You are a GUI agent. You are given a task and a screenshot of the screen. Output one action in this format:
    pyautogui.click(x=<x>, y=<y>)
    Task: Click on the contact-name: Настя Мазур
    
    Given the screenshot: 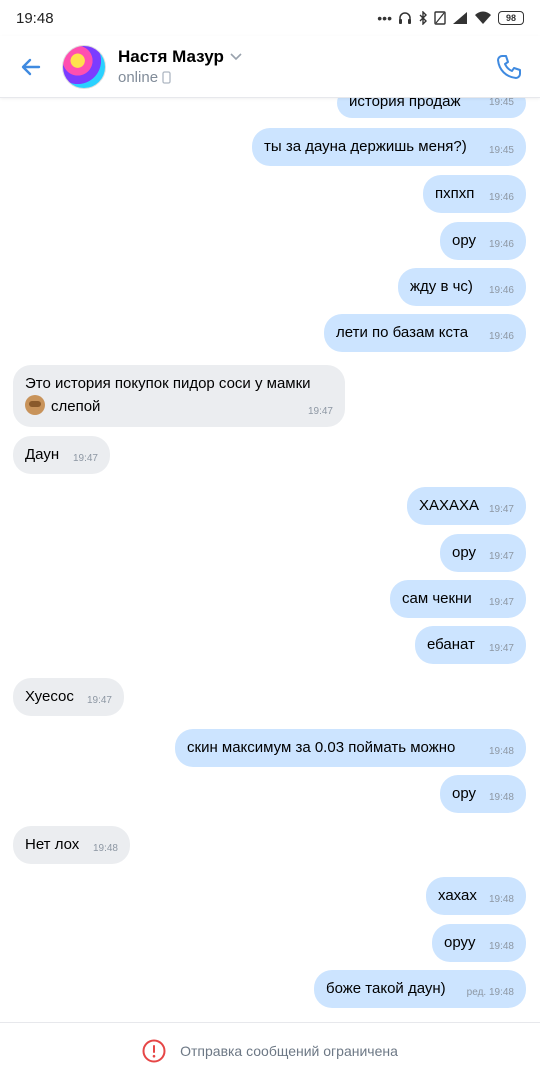 What is the action you would take?
    pyautogui.click(x=171, y=56)
    